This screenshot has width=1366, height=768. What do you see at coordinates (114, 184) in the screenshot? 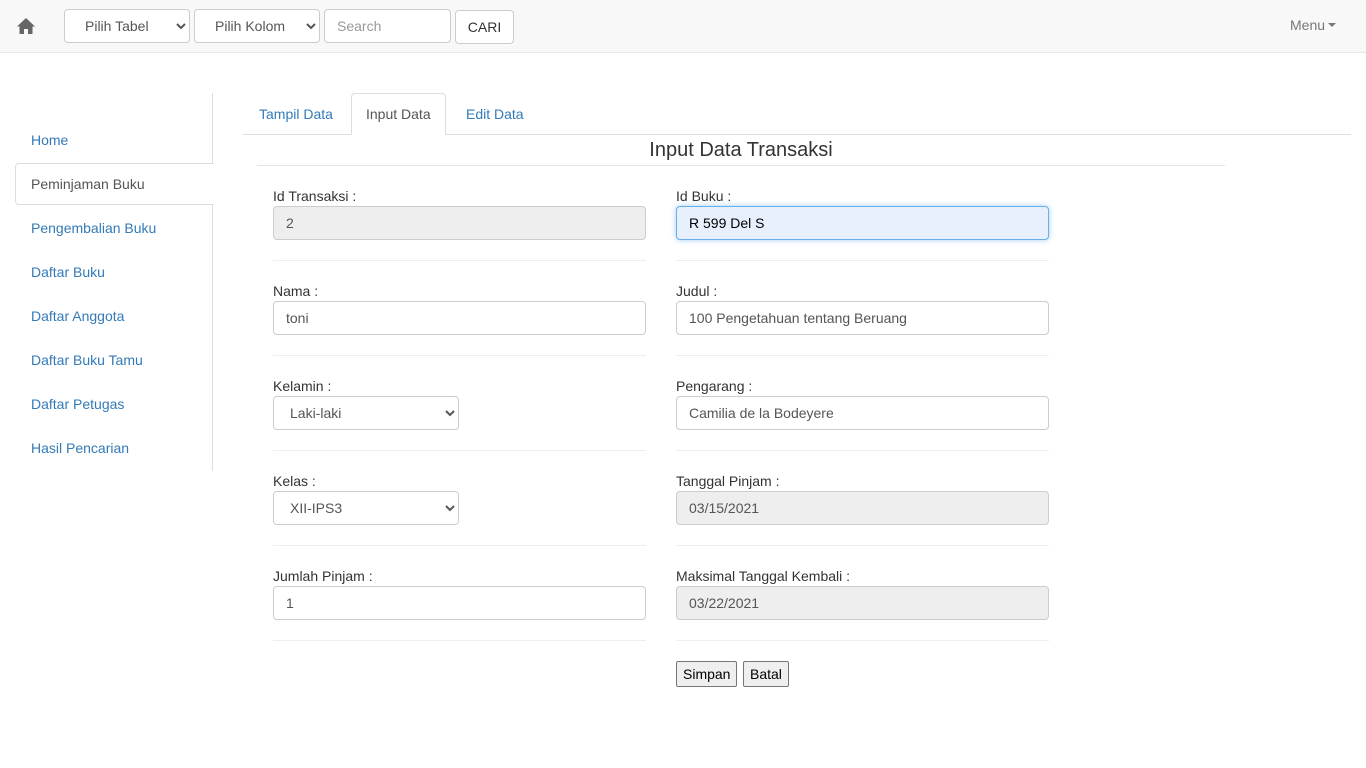
I see `sidebar-item-peminjaman-buku: Peminjaman Buku` at bounding box center [114, 184].